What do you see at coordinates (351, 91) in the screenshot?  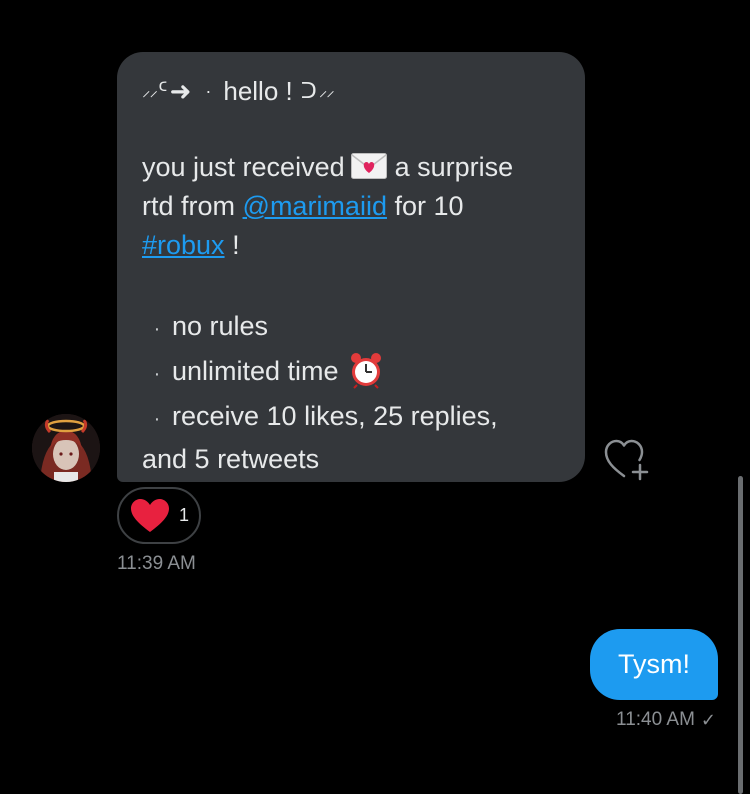 I see `greeting-line: ⸝⸝ ᑦ ➜ · hello ! ᑐ ⸝⸝` at bounding box center [351, 91].